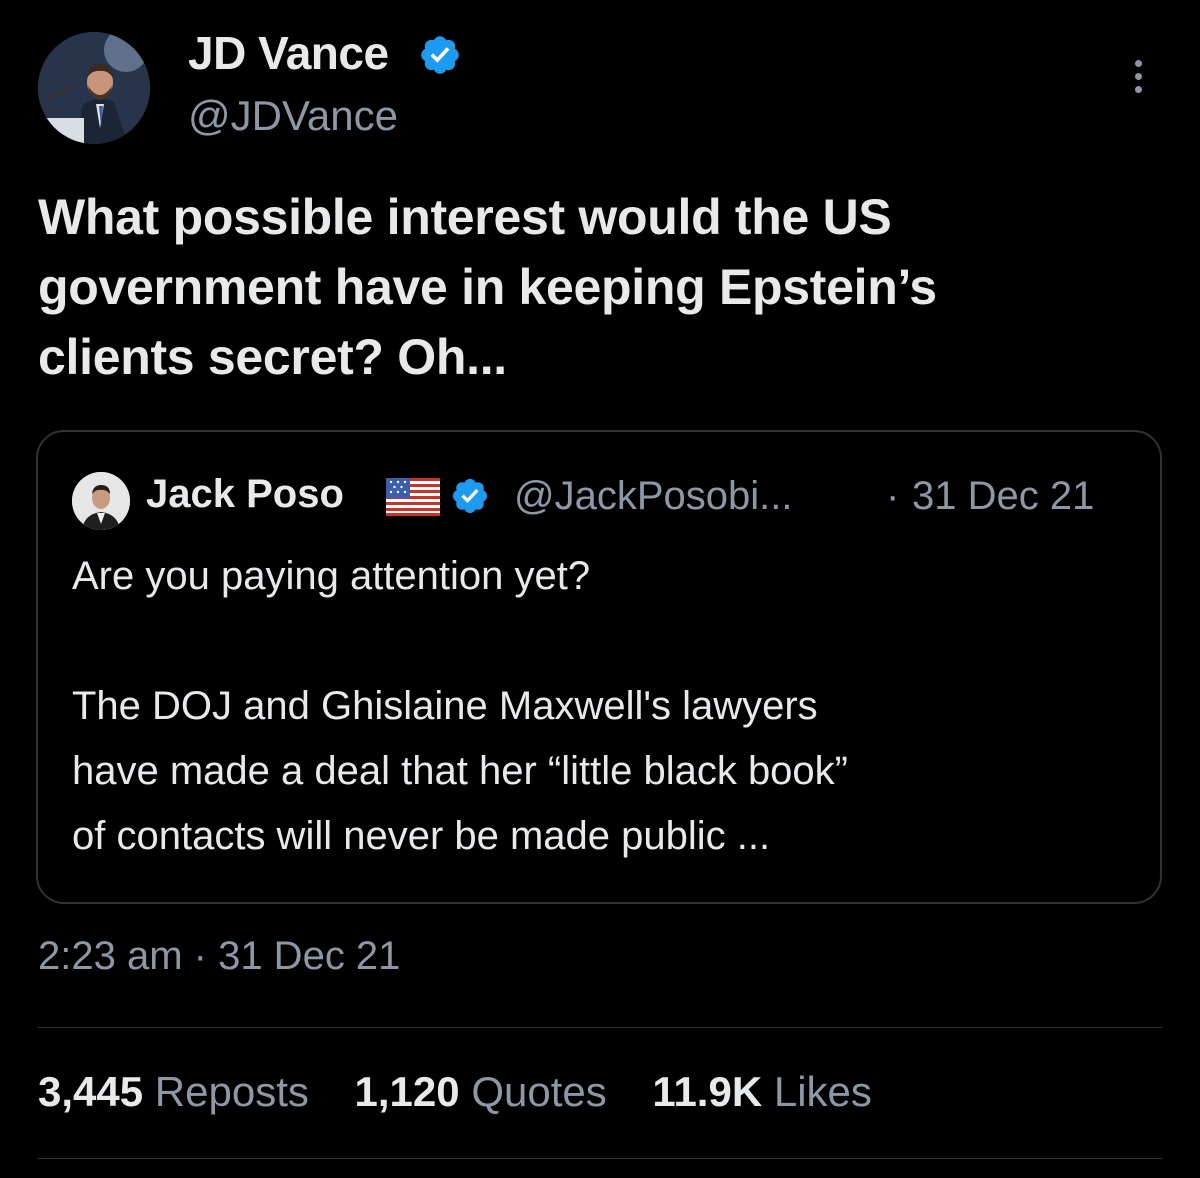 The image size is (1200, 1178). What do you see at coordinates (539, 1091) in the screenshot?
I see `quotes-label: Quotes` at bounding box center [539, 1091].